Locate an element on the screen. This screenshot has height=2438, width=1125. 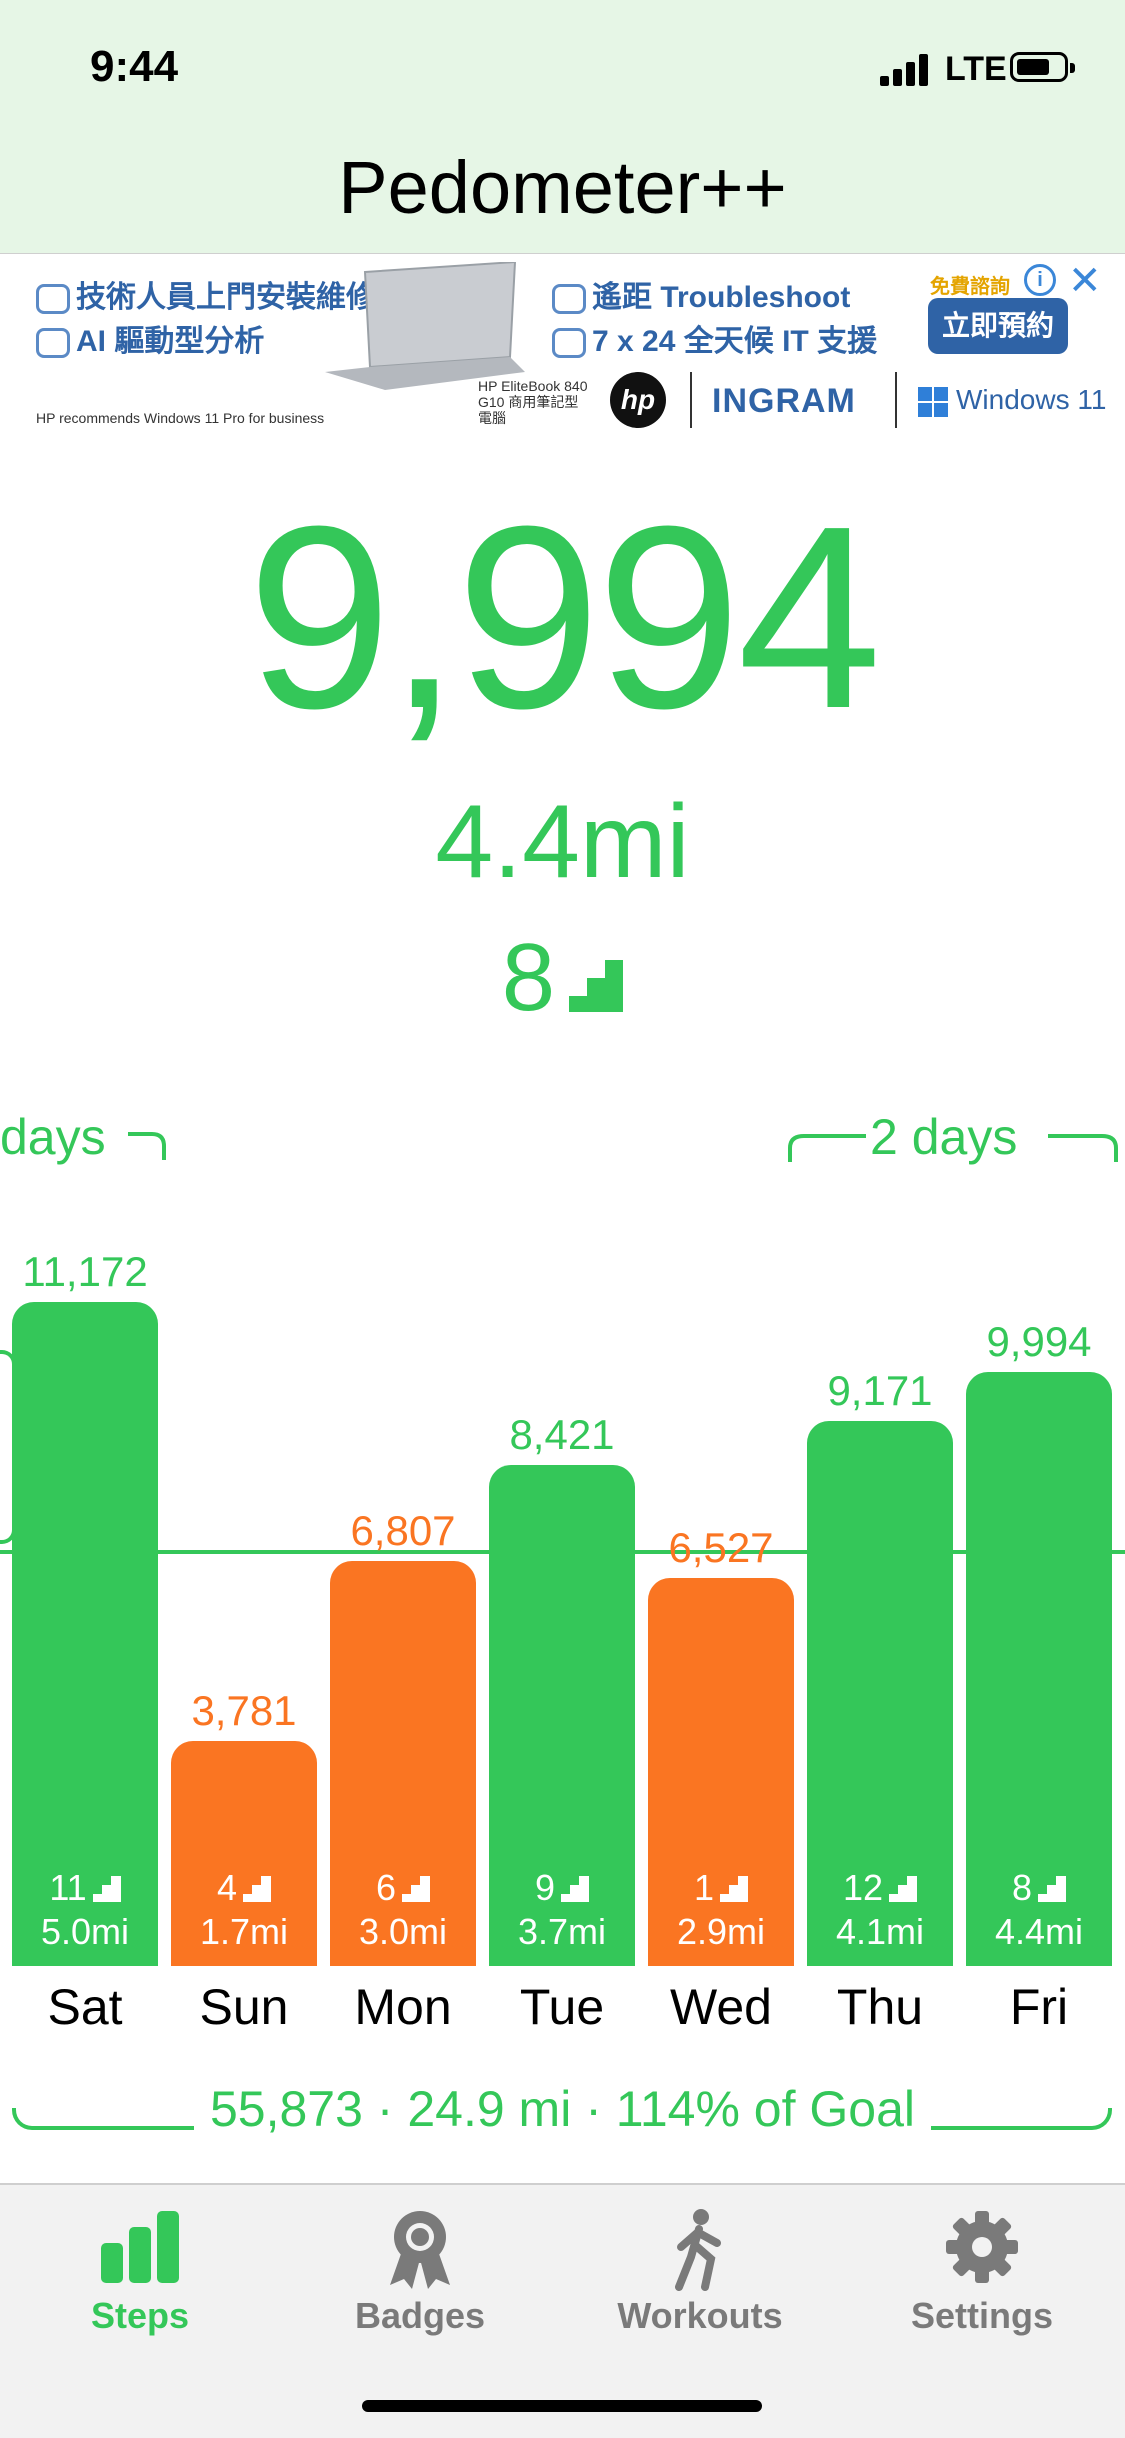
brain-icon is located at coordinates (53, 343).